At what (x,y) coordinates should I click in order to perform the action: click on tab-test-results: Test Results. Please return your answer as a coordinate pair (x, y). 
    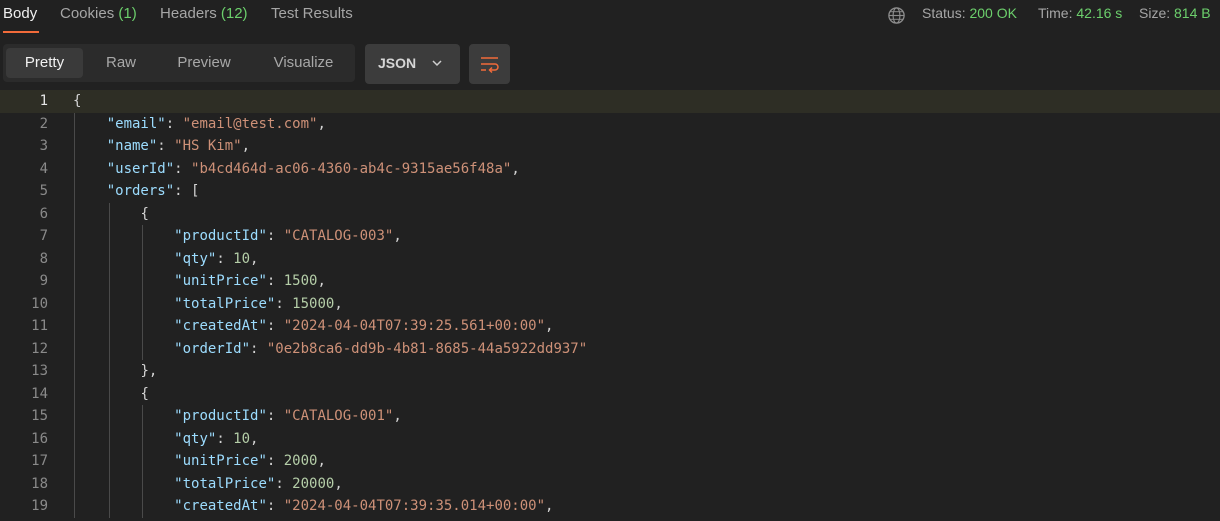
    Looking at the image, I should click on (312, 13).